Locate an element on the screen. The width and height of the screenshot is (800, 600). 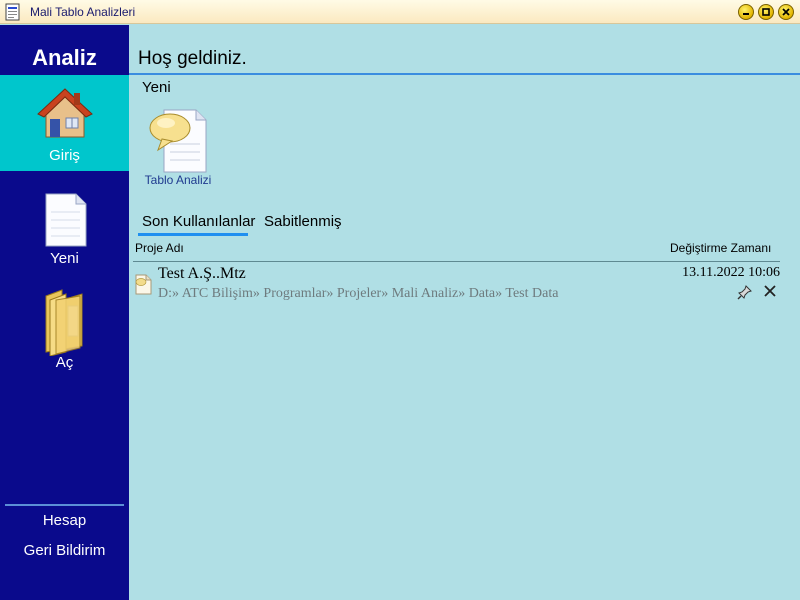
column-header-project-name: Proje Adı is located at coordinates (159, 248).